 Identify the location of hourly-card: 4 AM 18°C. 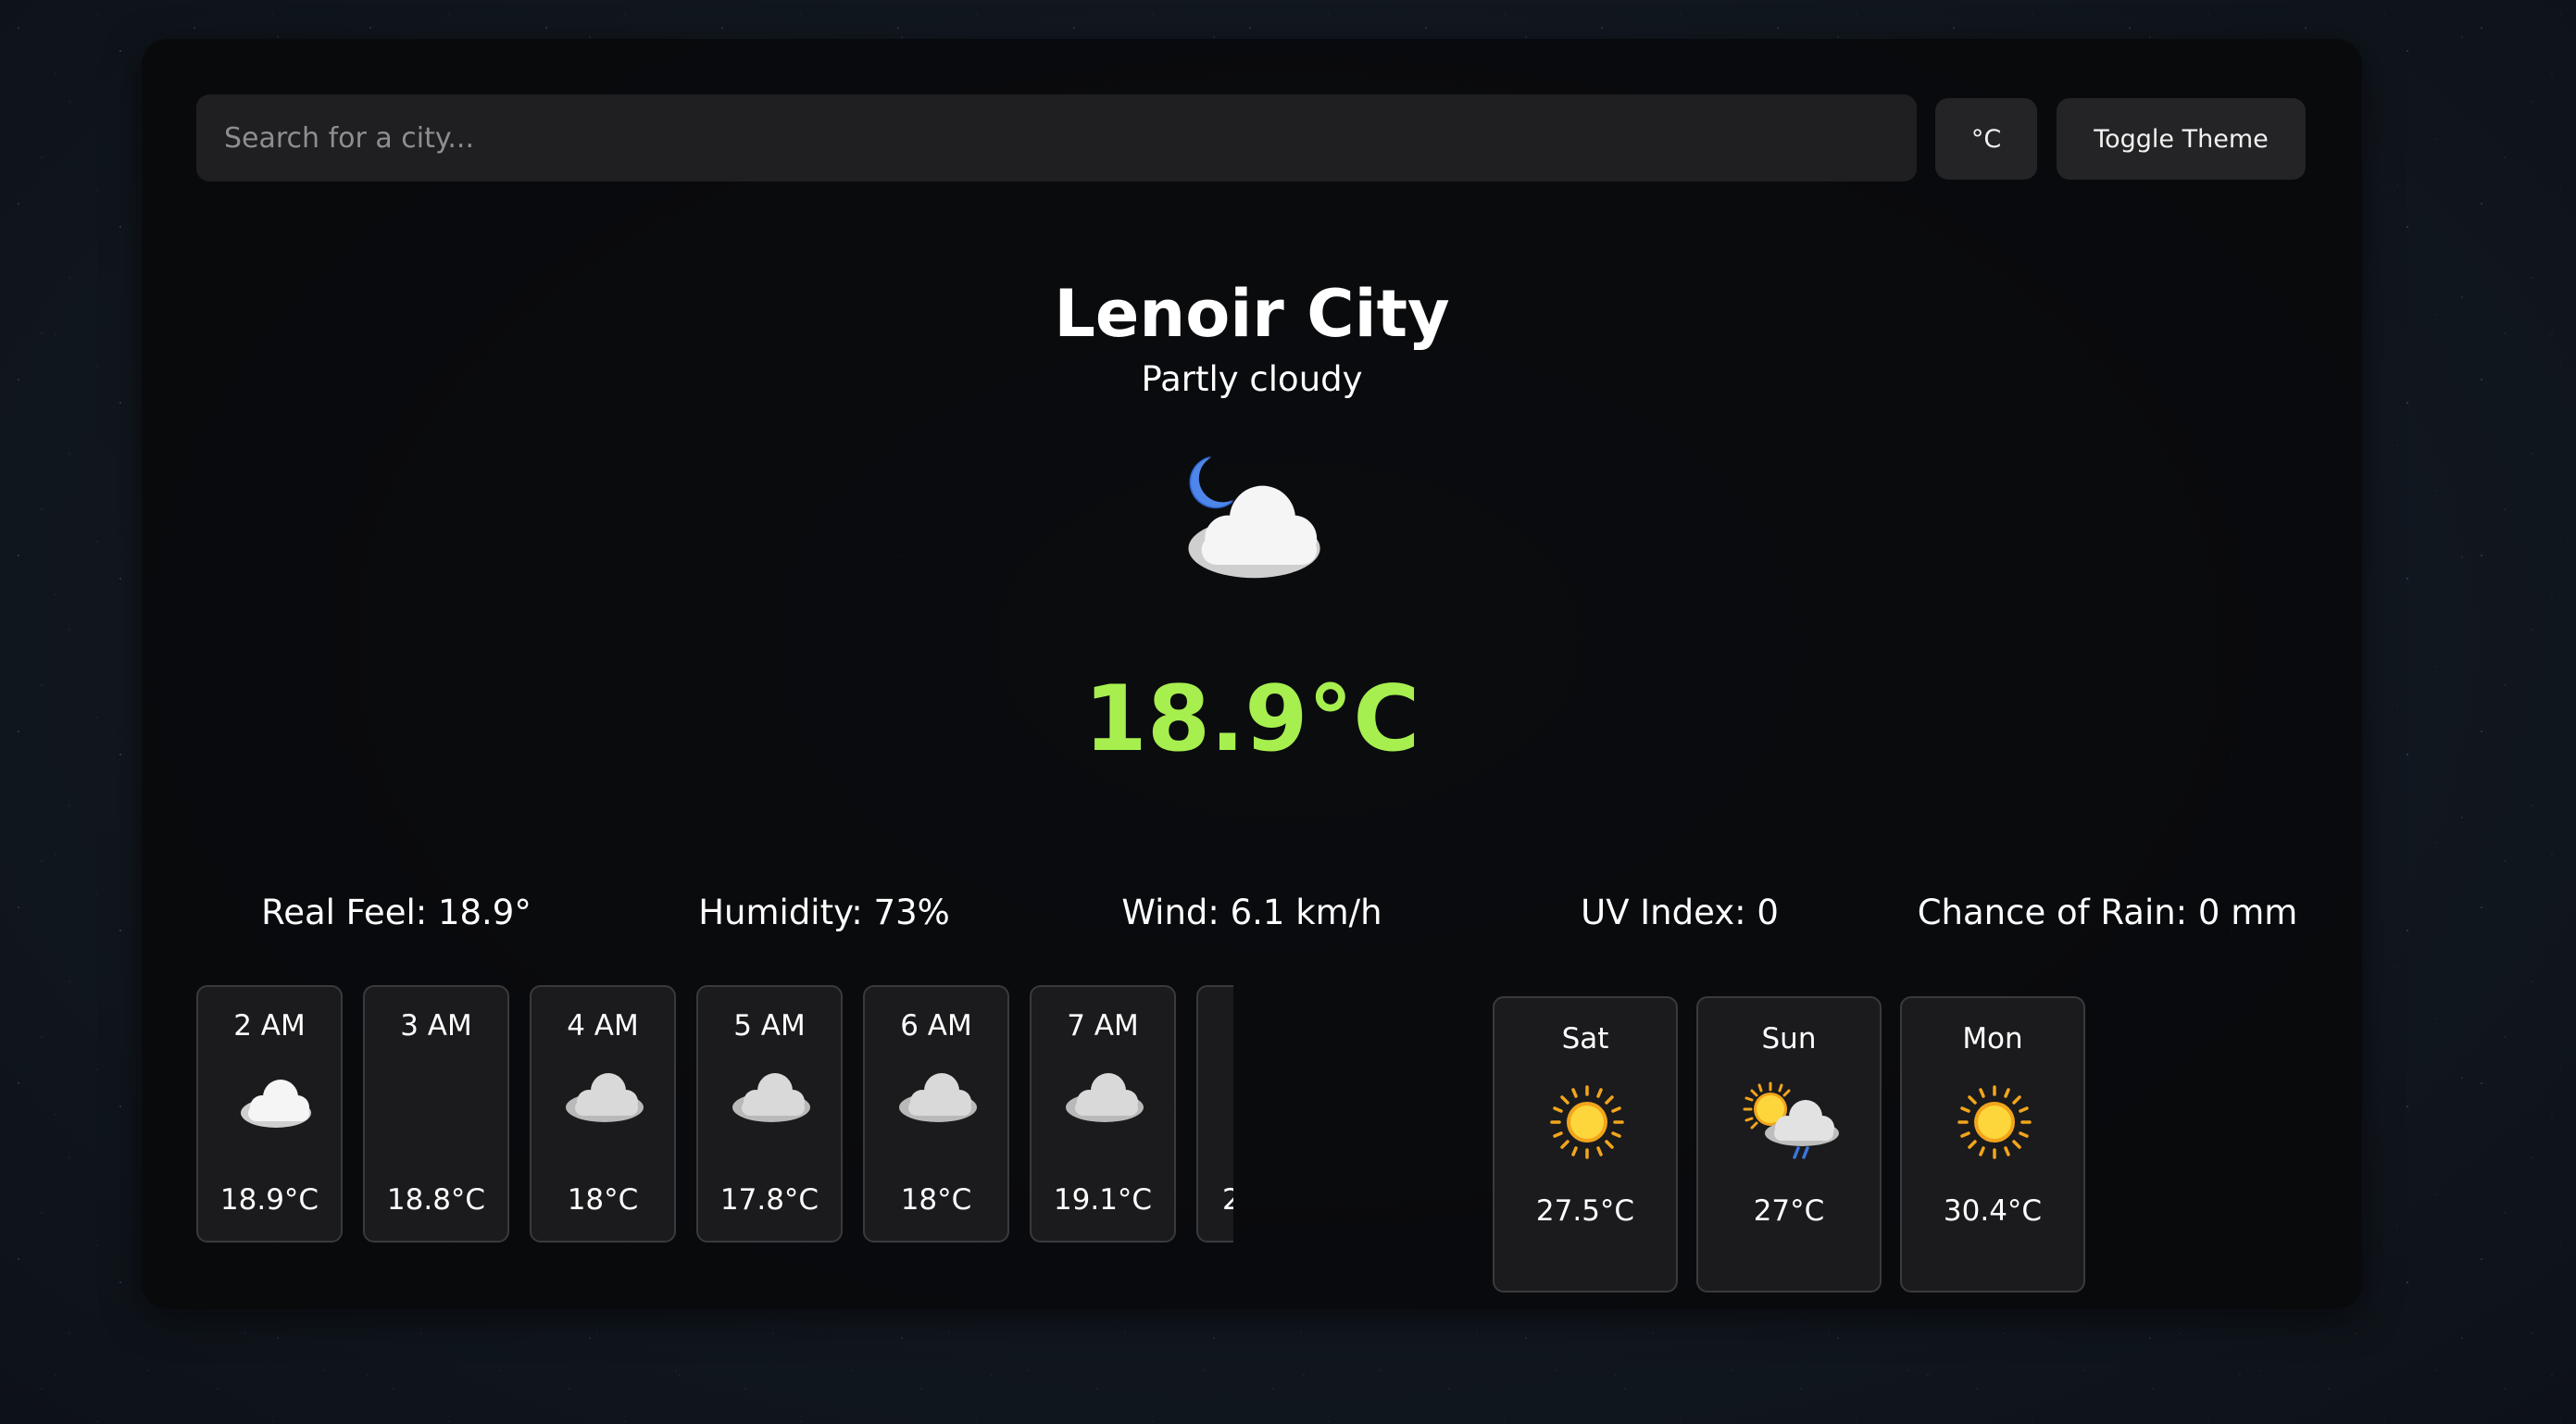
(603, 1114).